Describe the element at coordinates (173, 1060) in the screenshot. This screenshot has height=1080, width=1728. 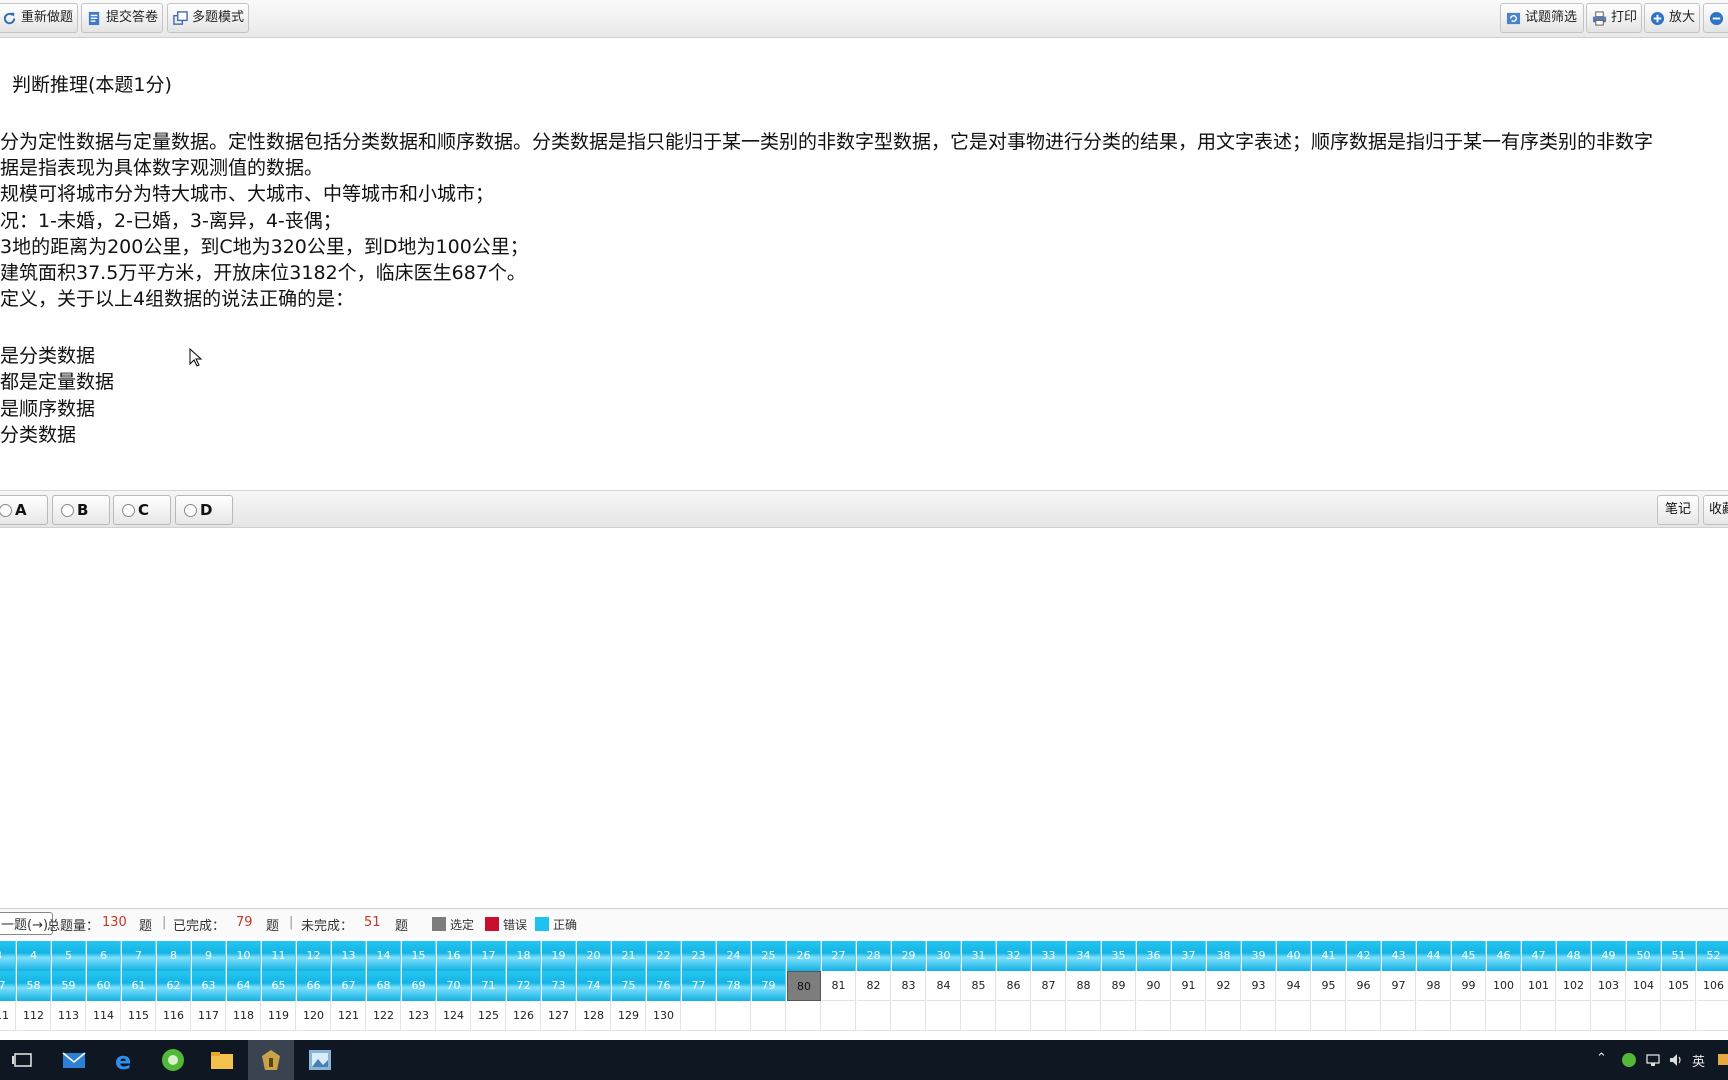
I see `browser-icon` at that location.